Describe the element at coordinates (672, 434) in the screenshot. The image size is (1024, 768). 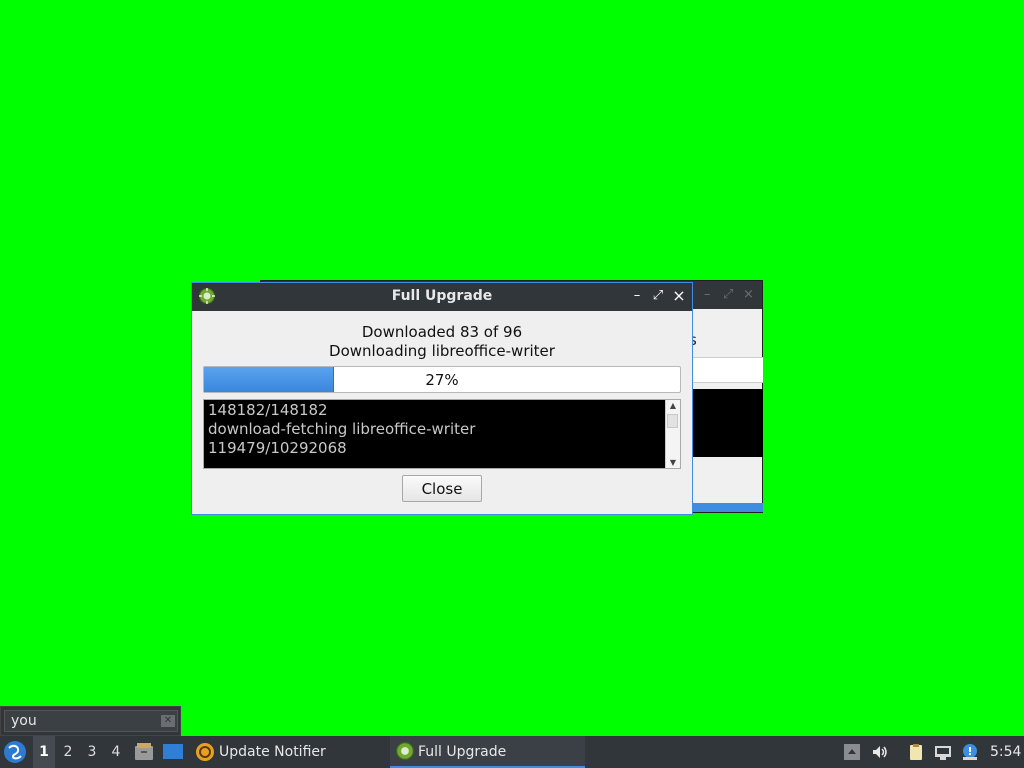
I see `log-scrollbar: ▲ ▼` at that location.